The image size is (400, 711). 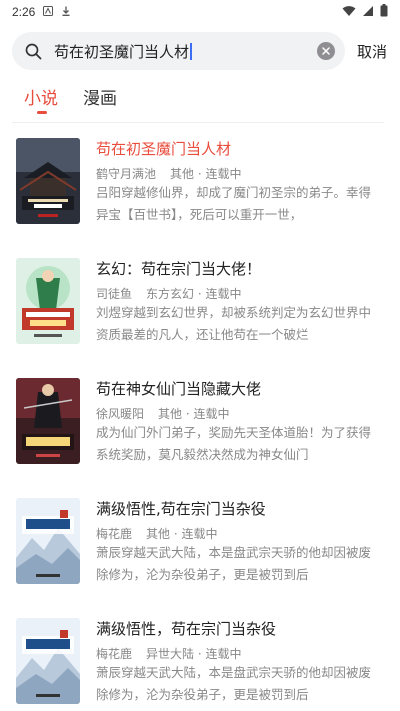 I want to click on book-title: 玄幻：苟在宗门当大佬！, so click(x=179, y=269).